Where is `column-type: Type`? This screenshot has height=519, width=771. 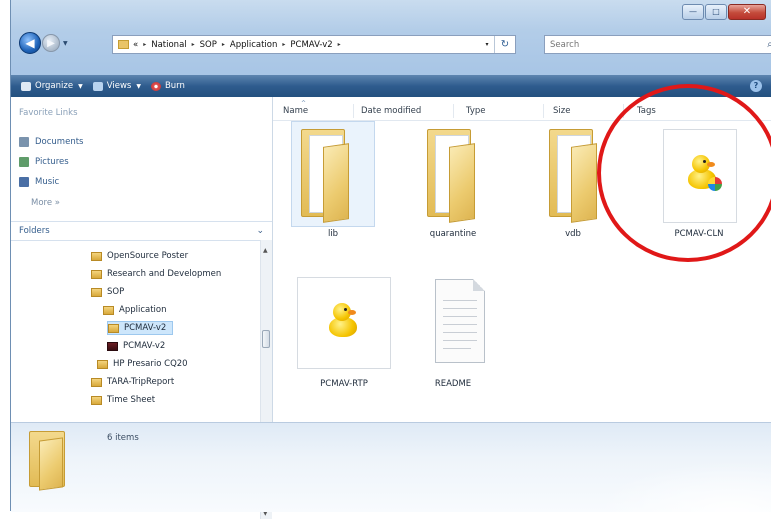 column-type: Type is located at coordinates (476, 111).